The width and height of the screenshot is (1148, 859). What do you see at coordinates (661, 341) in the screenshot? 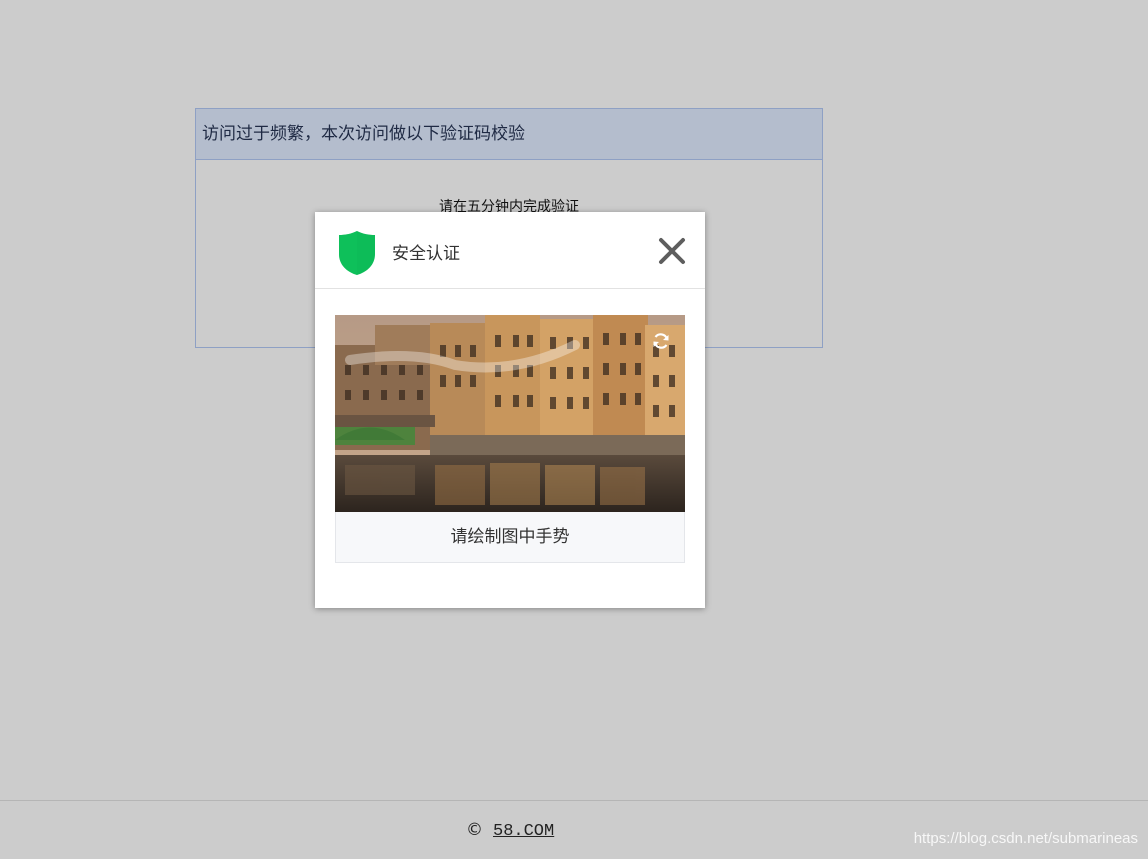
I see `refresh-icon` at bounding box center [661, 341].